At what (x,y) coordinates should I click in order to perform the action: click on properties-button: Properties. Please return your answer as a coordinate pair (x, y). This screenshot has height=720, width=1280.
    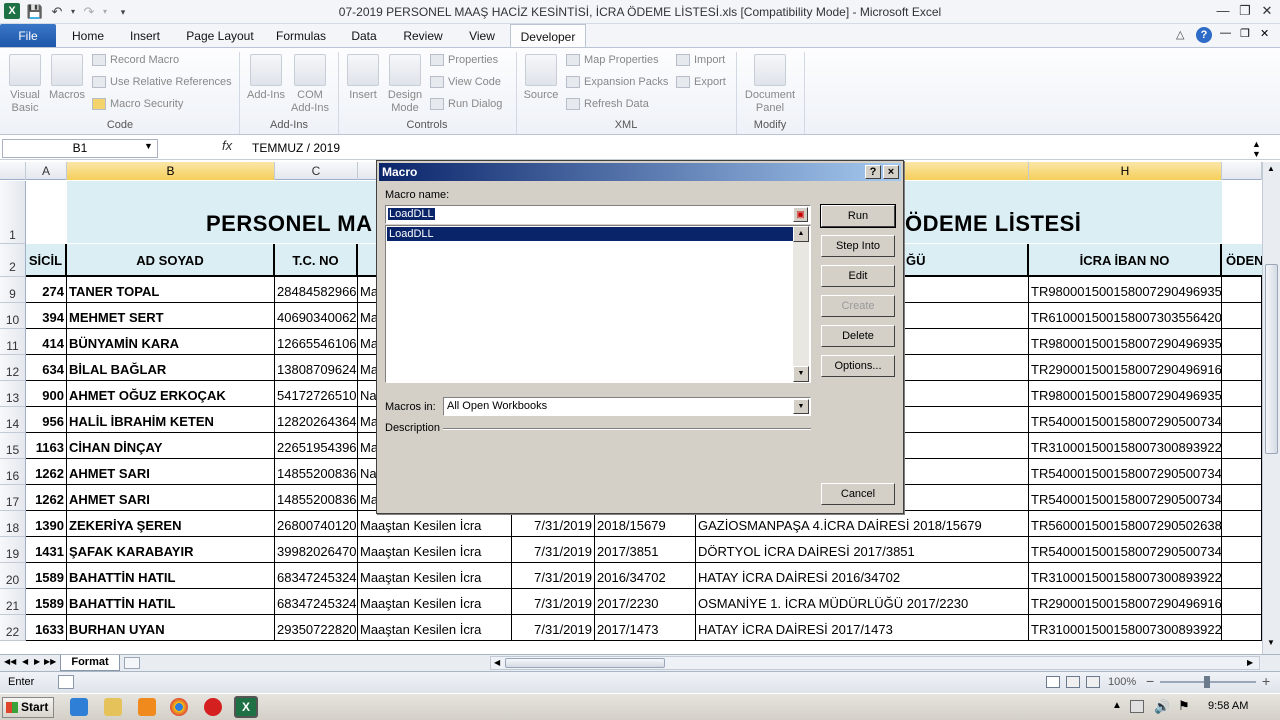
    Looking at the image, I should click on (464, 60).